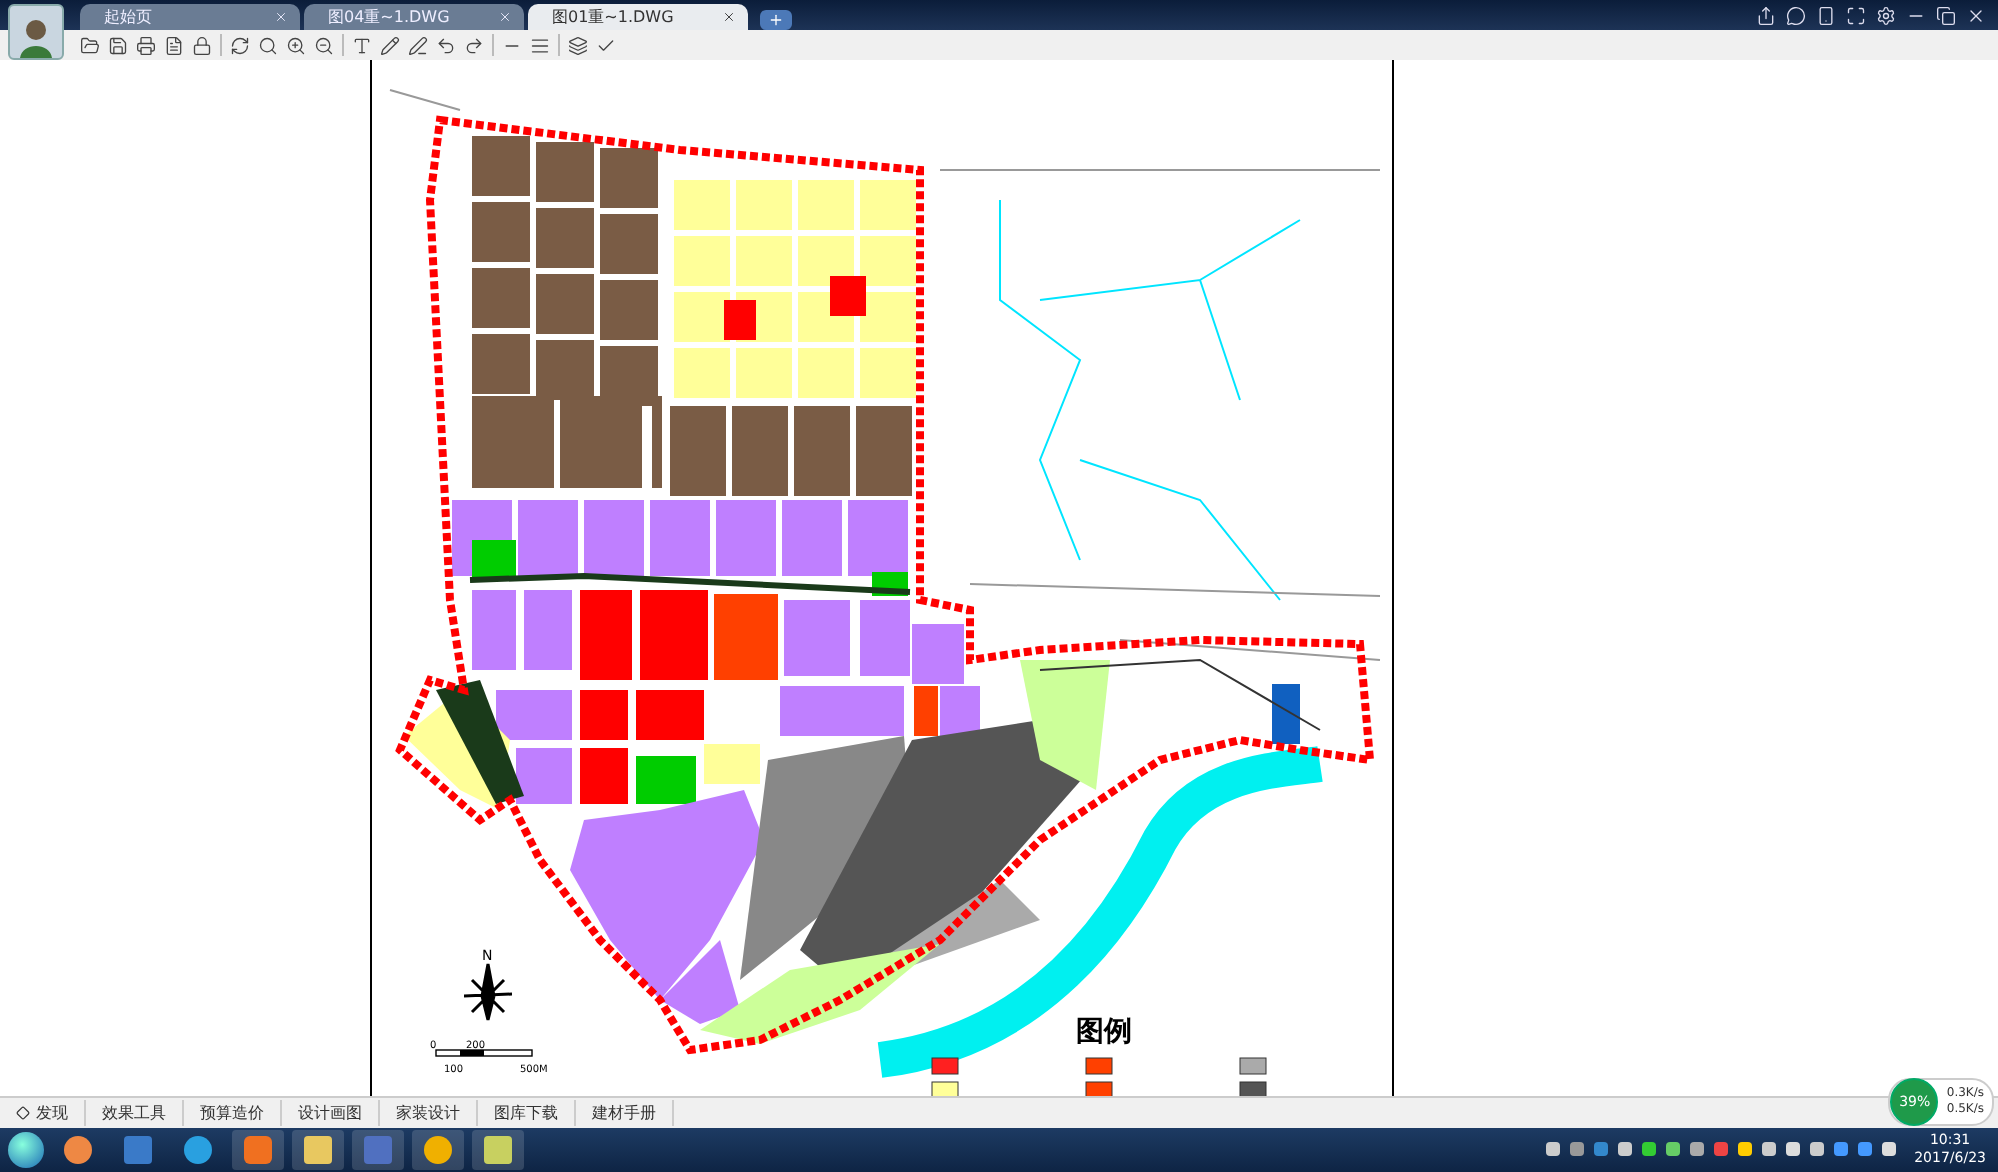 Image resolution: width=1998 pixels, height=1172 pixels. What do you see at coordinates (606, 45) in the screenshot?
I see `check-icon` at bounding box center [606, 45].